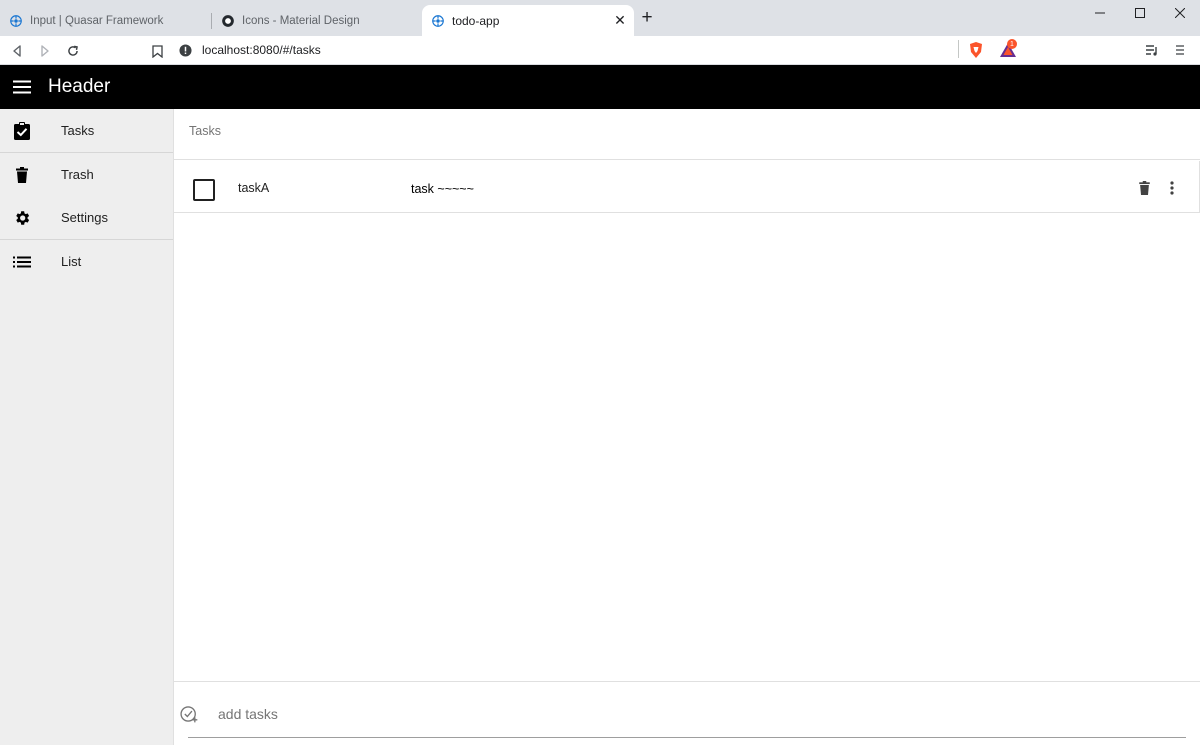 The width and height of the screenshot is (1200, 745). I want to click on sidebar-item-label: Trash, so click(77, 174).